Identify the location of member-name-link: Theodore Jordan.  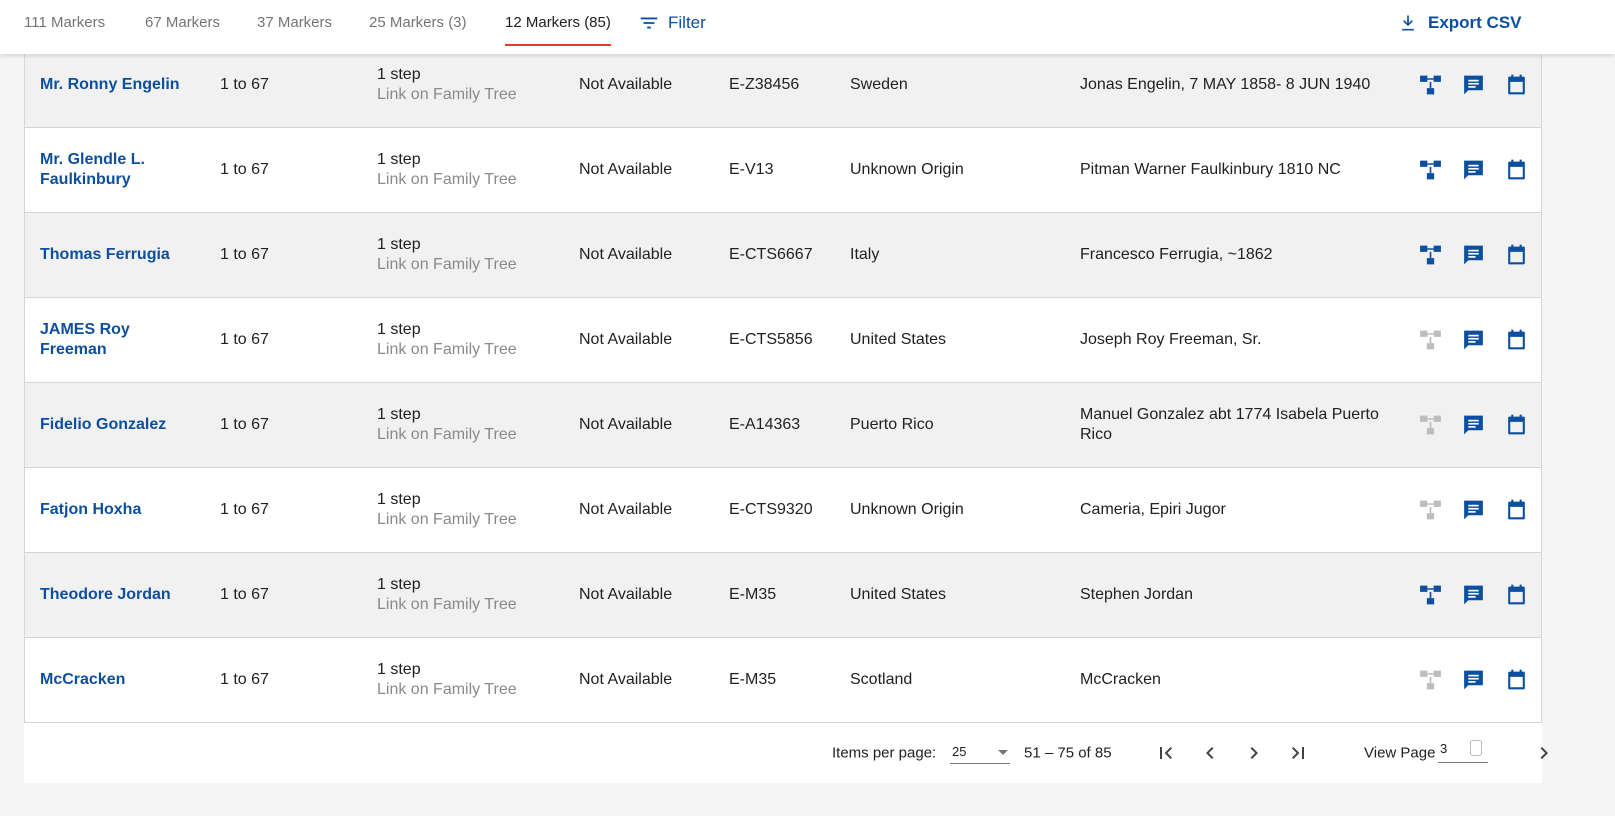
(115, 595).